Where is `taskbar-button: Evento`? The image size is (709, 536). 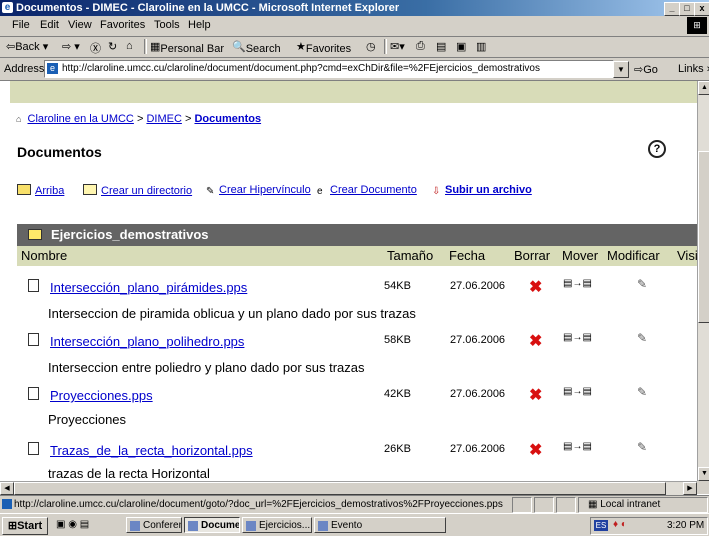
taskbar-button: Evento is located at coordinates (380, 525).